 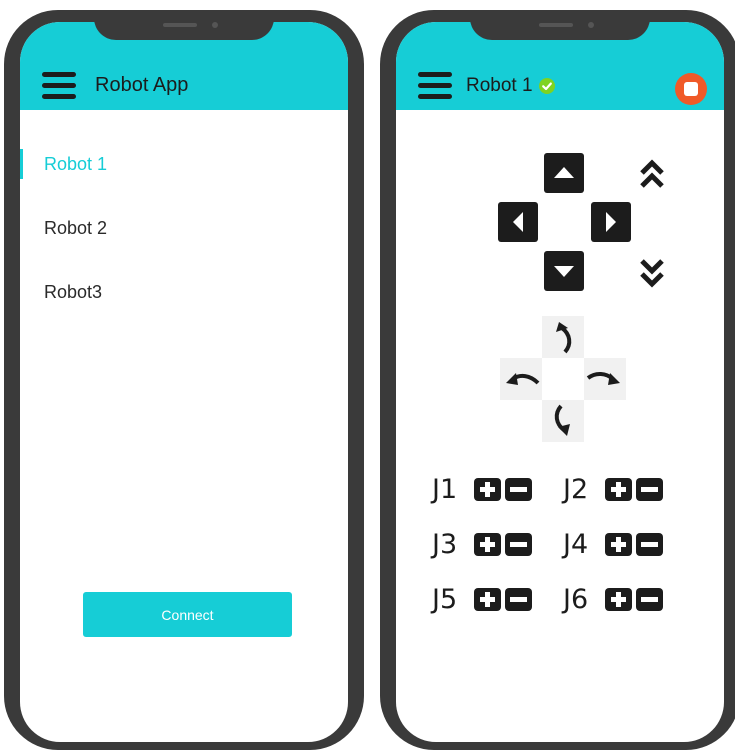 What do you see at coordinates (564, 271) in the screenshot?
I see `move-down-button` at bounding box center [564, 271].